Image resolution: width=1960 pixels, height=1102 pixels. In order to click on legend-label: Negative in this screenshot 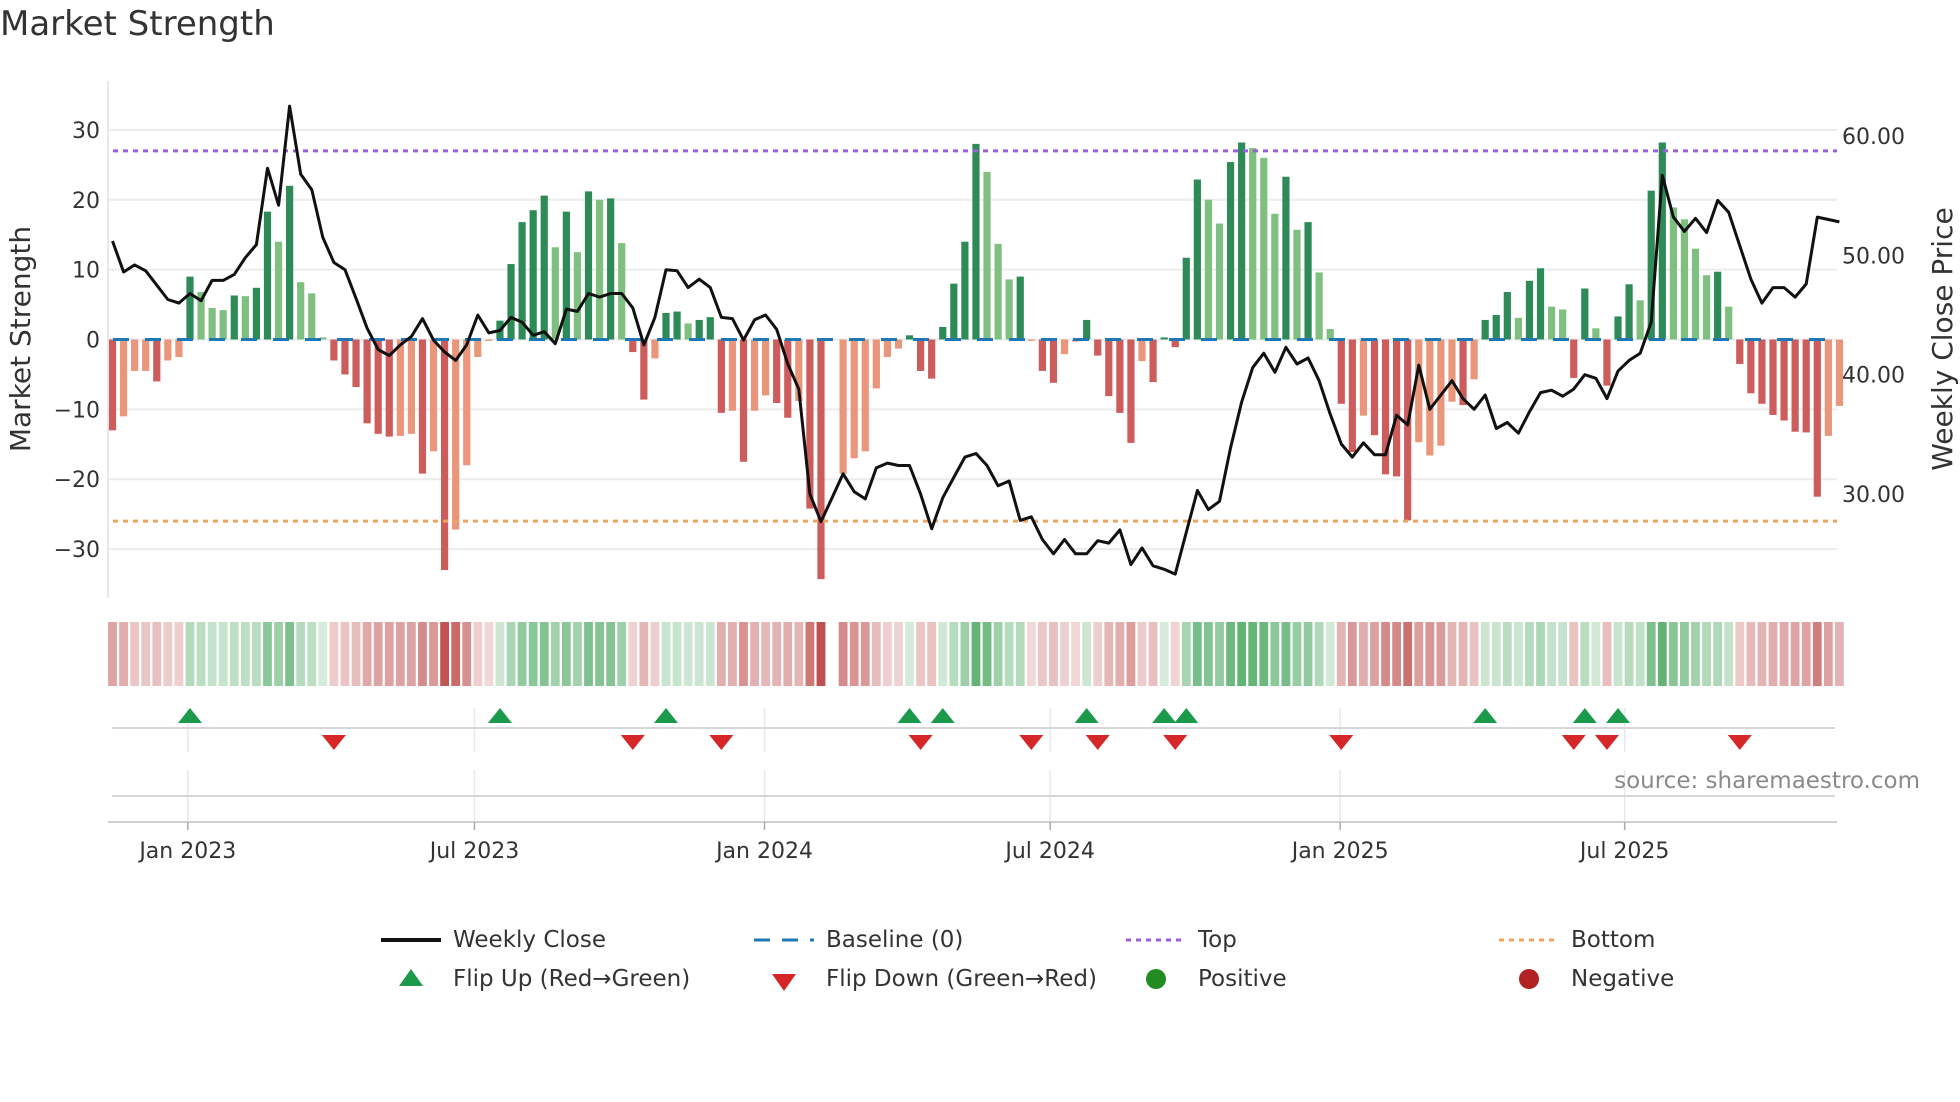, I will do `click(1623, 979)`.